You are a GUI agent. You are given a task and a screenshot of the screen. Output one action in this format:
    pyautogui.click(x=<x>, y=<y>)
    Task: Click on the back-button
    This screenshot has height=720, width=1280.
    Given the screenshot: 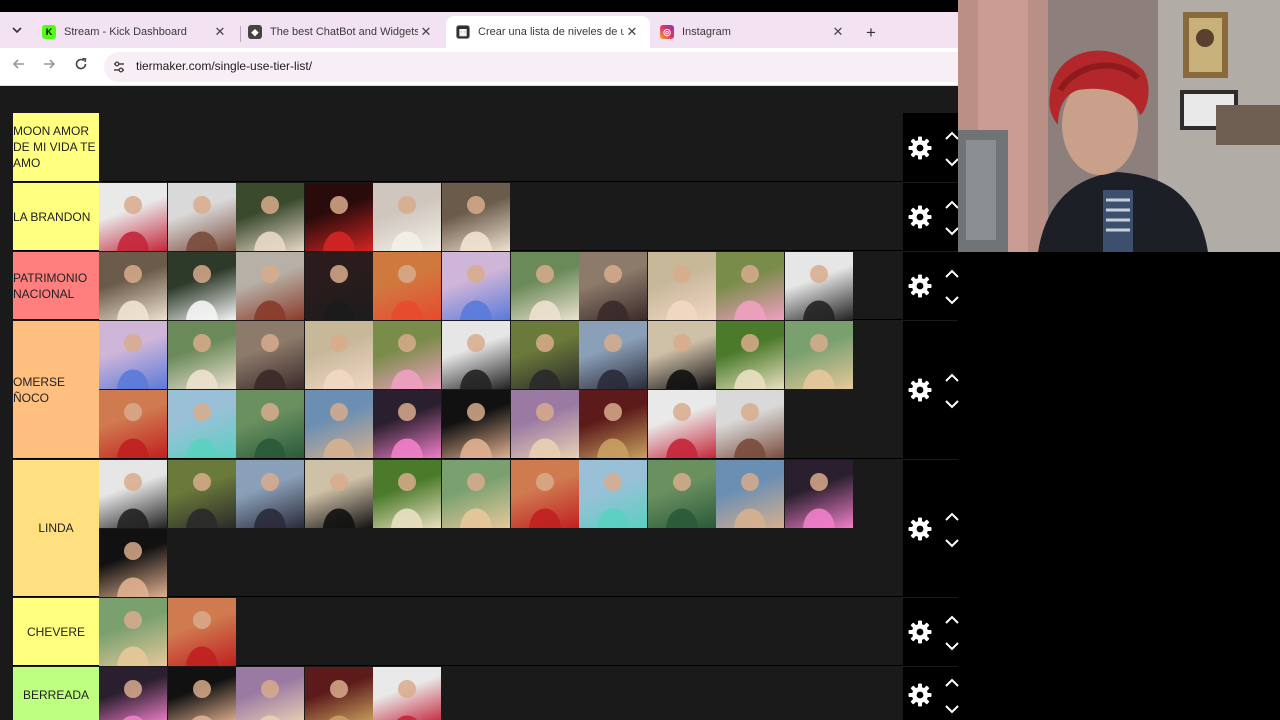 What is the action you would take?
    pyautogui.click(x=19, y=67)
    